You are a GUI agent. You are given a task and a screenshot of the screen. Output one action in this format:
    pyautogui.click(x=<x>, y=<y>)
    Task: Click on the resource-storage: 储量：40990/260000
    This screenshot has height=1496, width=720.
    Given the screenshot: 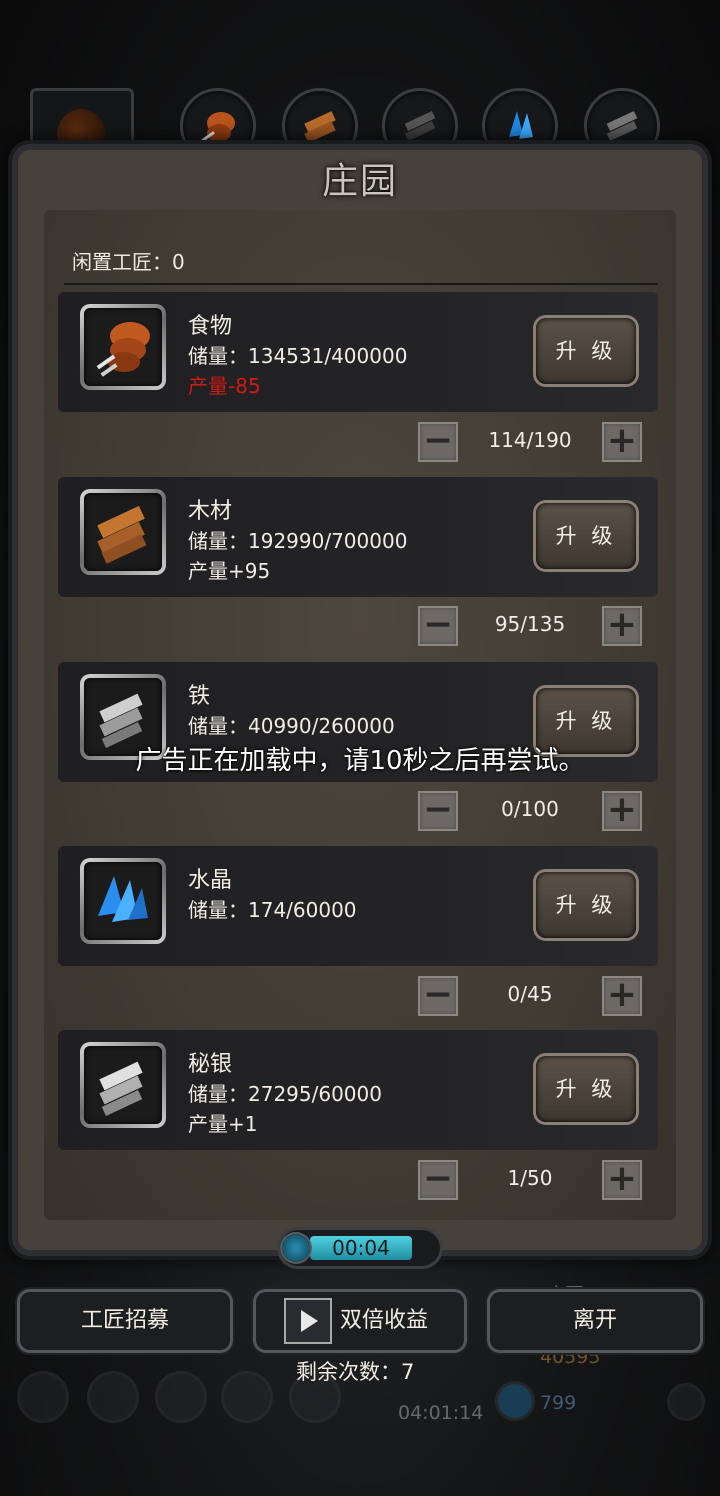 What is the action you would take?
    pyautogui.click(x=291, y=726)
    